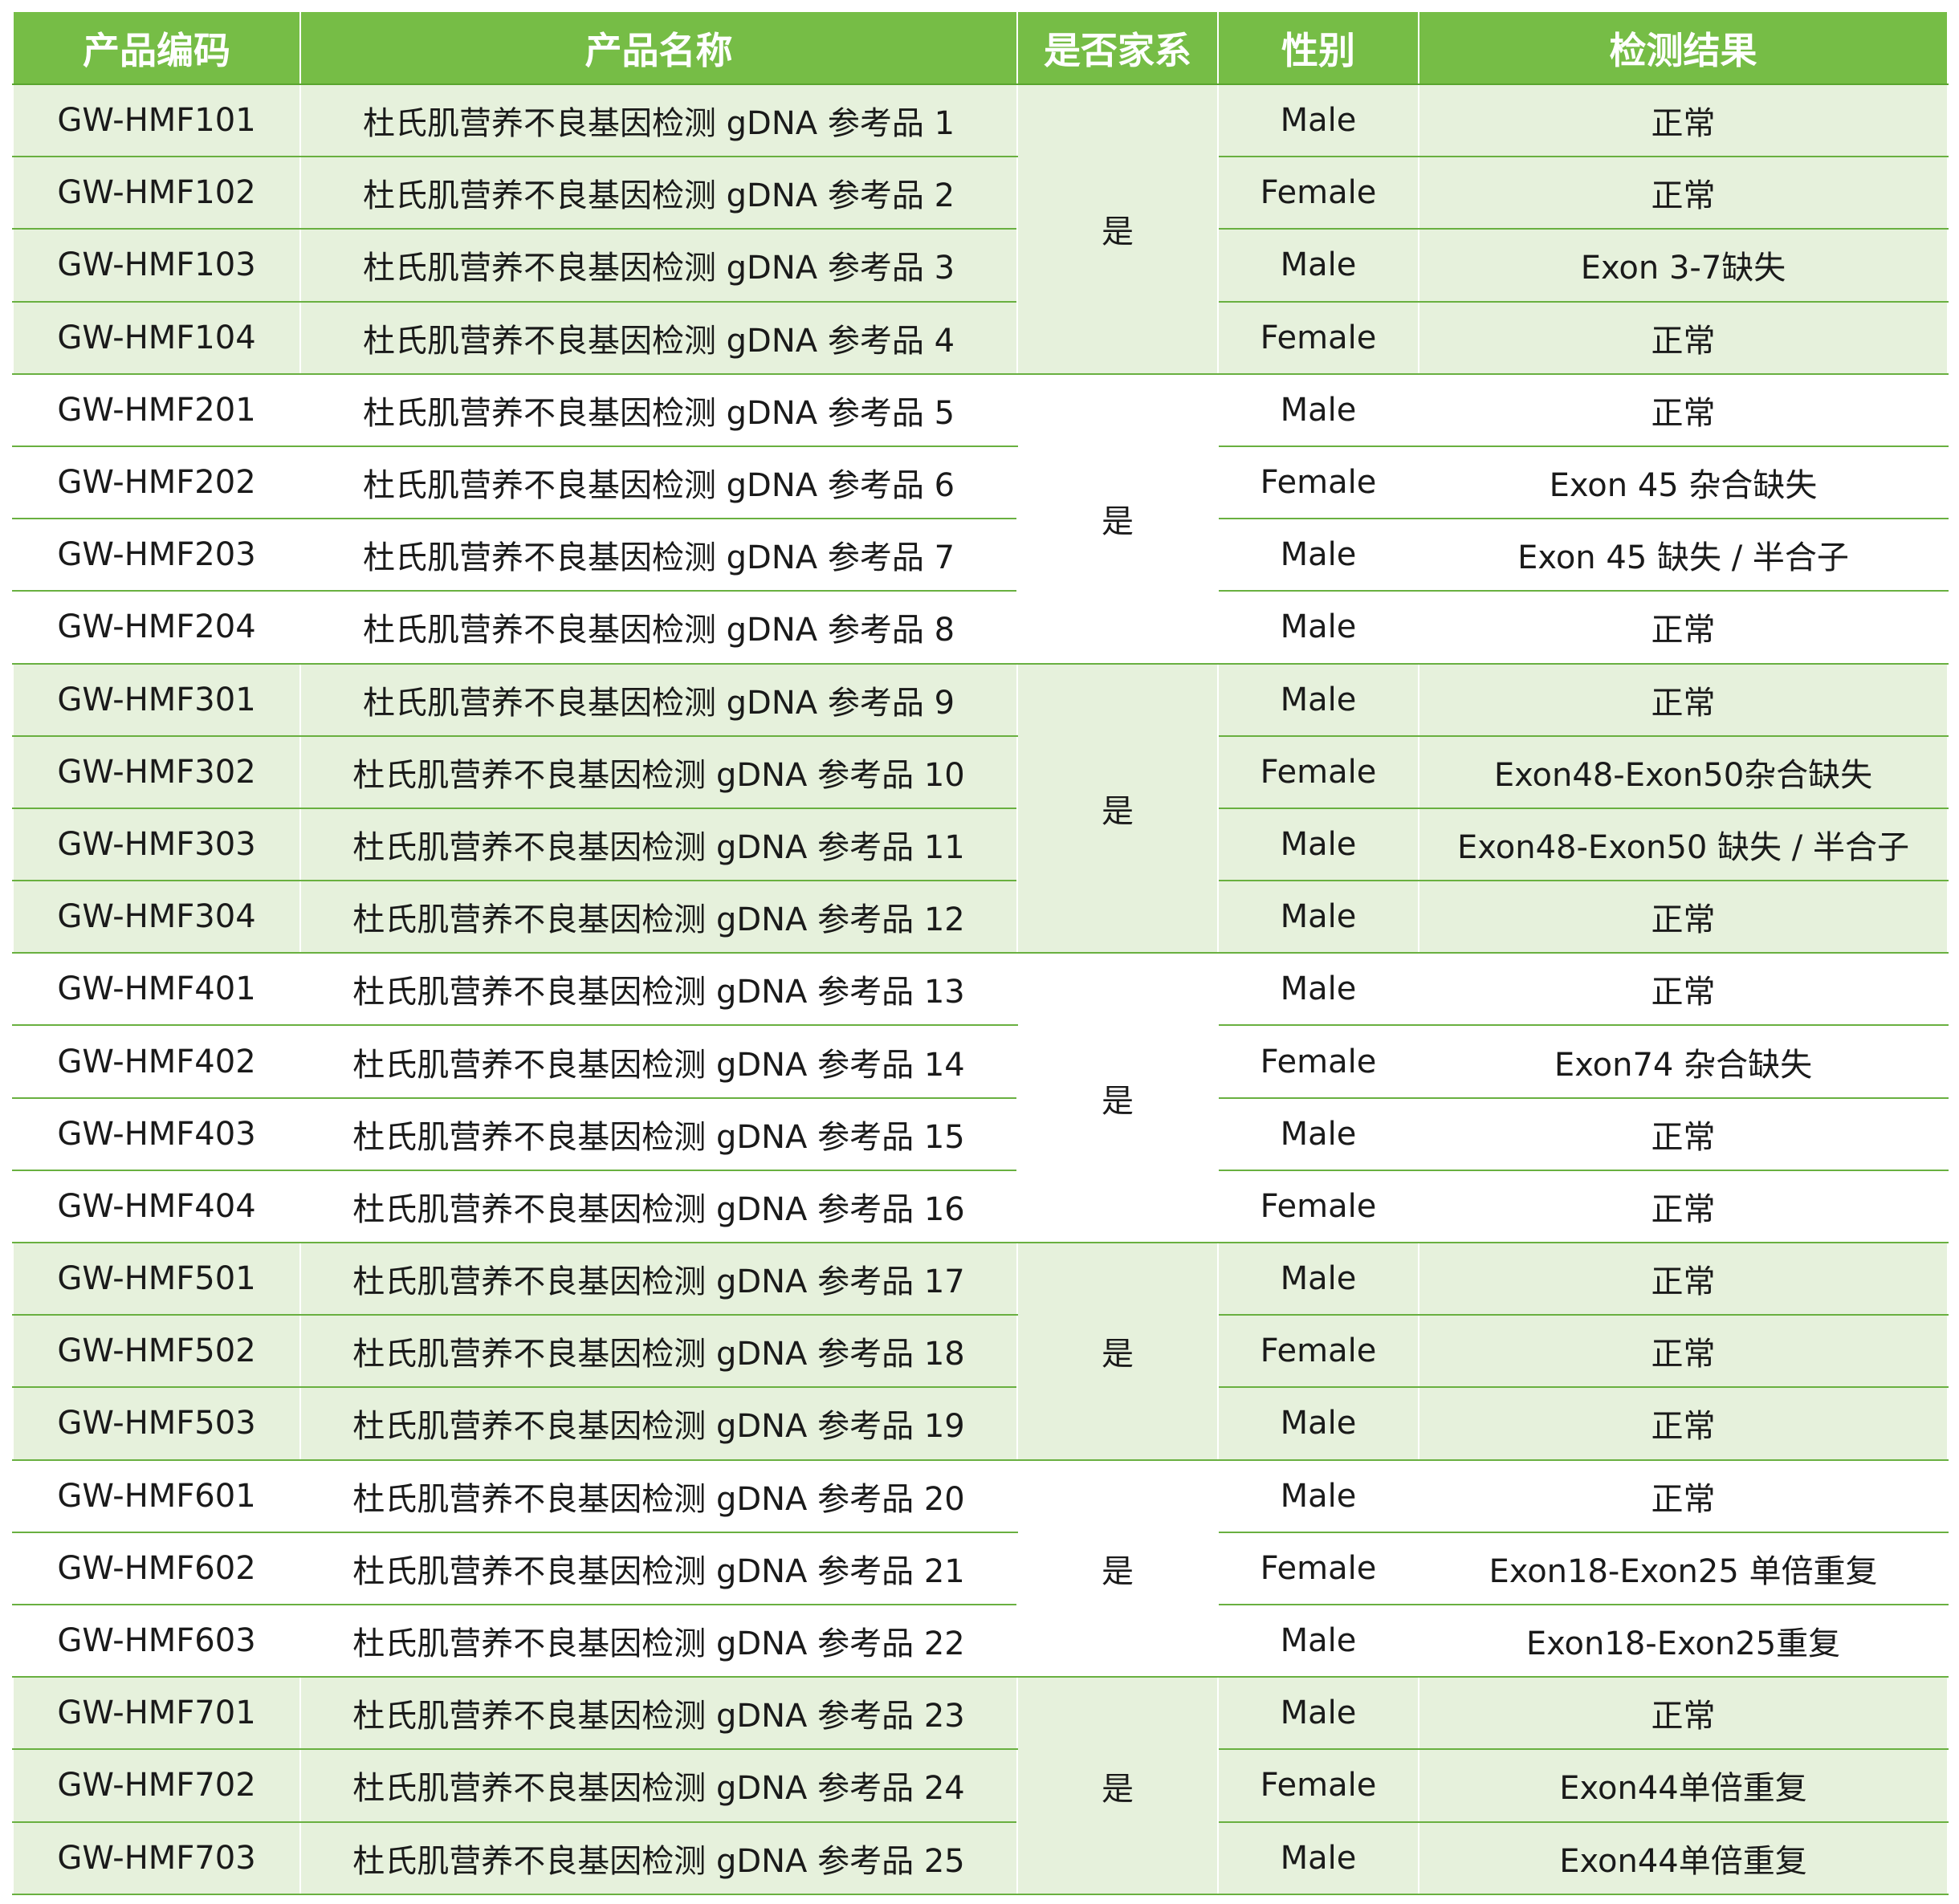 Image resolution: width=1959 pixels, height=1904 pixels. What do you see at coordinates (1117, 48) in the screenshot?
I see `header-family: 是否家系` at bounding box center [1117, 48].